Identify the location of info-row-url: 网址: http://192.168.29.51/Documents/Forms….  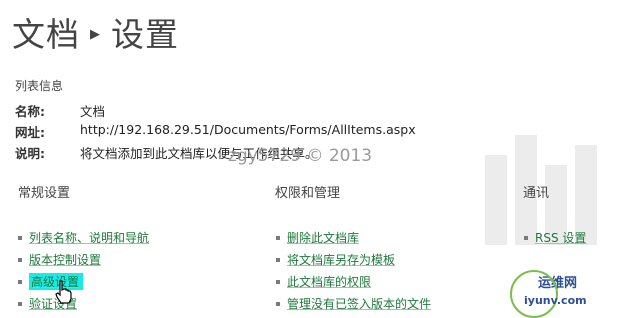
(215, 131).